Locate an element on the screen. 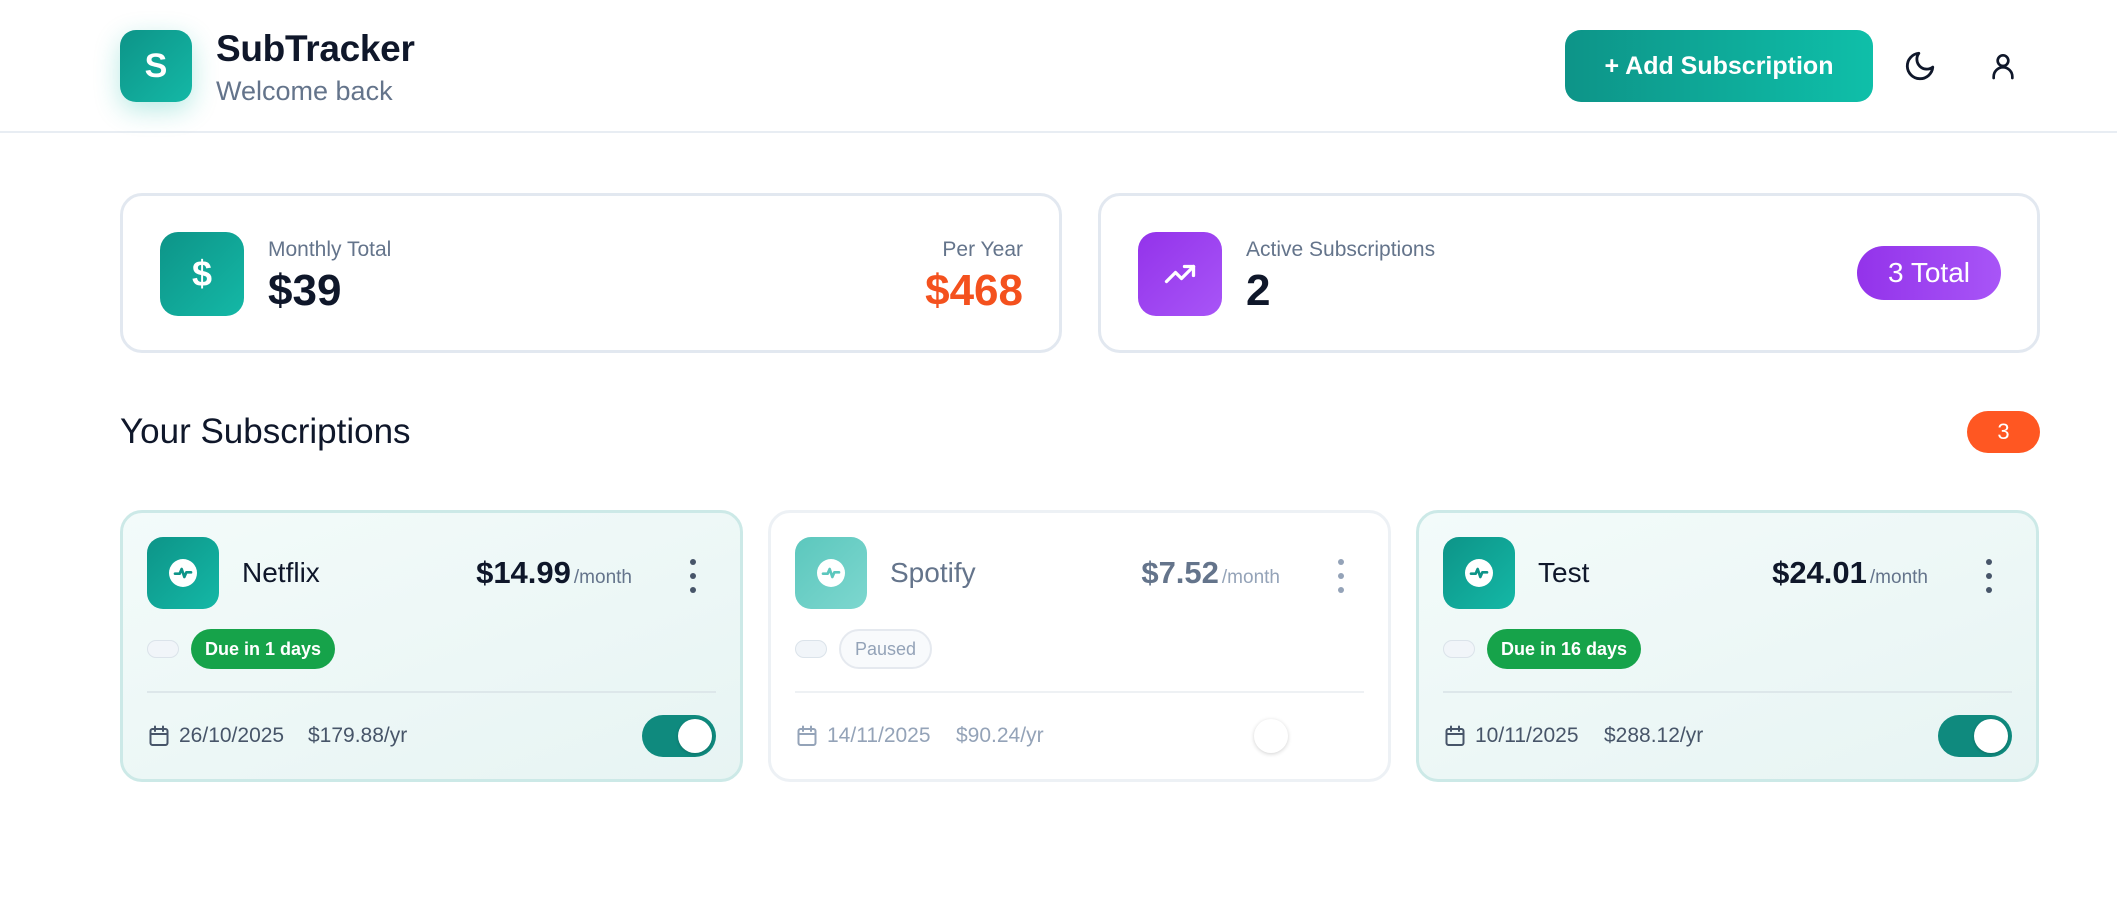  yearly-cost: $90.24/yr is located at coordinates (1000, 735).